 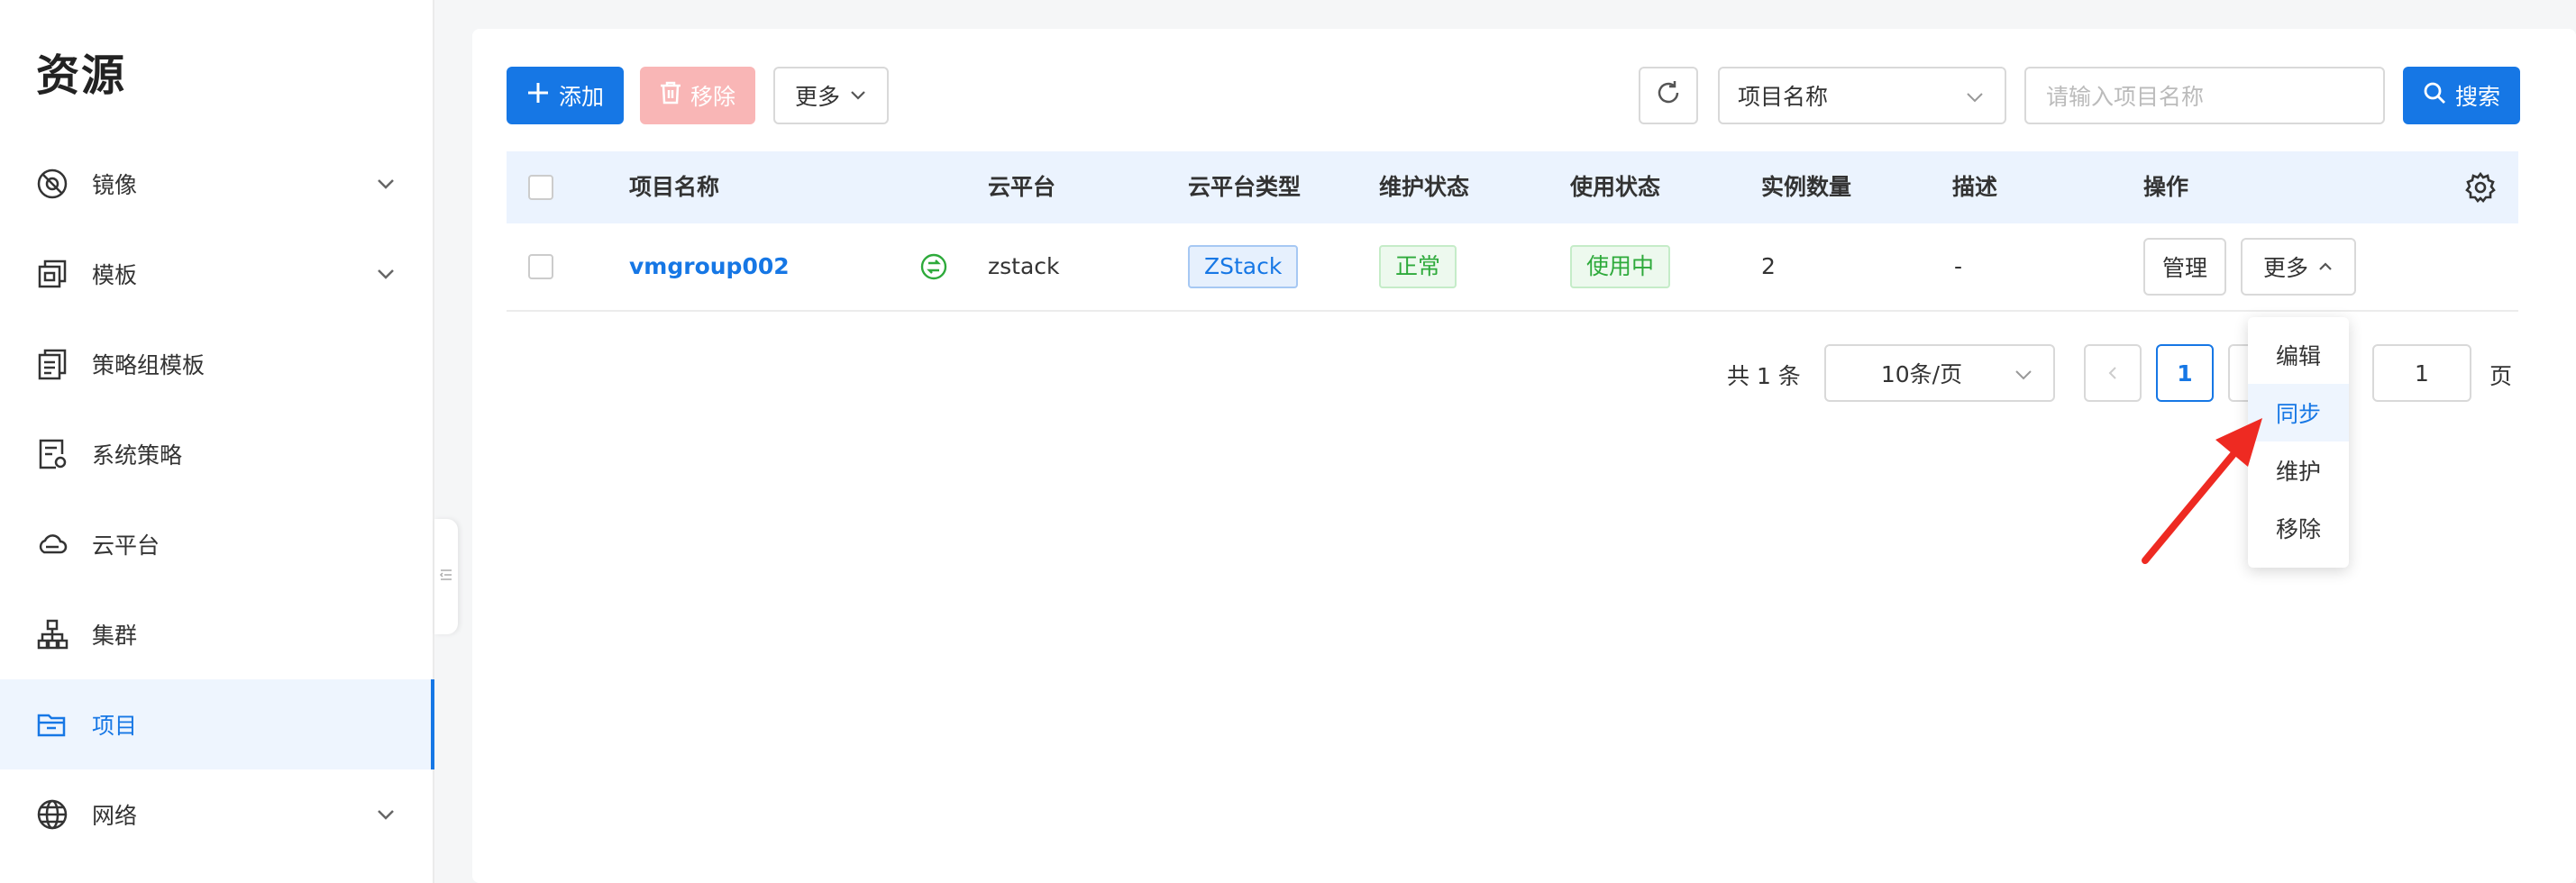 I want to click on sidebar-item-template: 模板, so click(x=216, y=274).